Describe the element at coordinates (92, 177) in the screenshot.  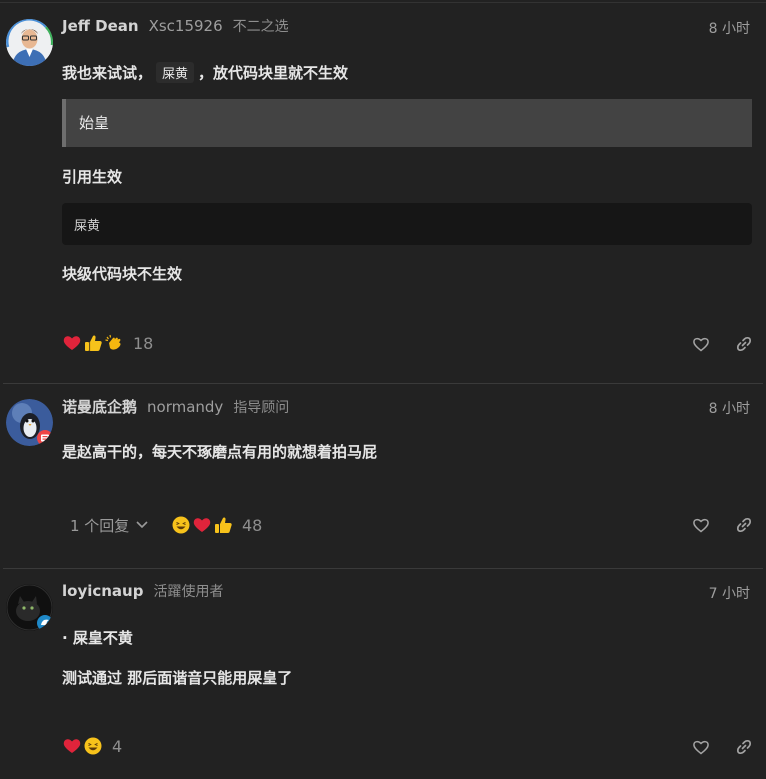
I see `post-paragraph: 引用生效` at that location.